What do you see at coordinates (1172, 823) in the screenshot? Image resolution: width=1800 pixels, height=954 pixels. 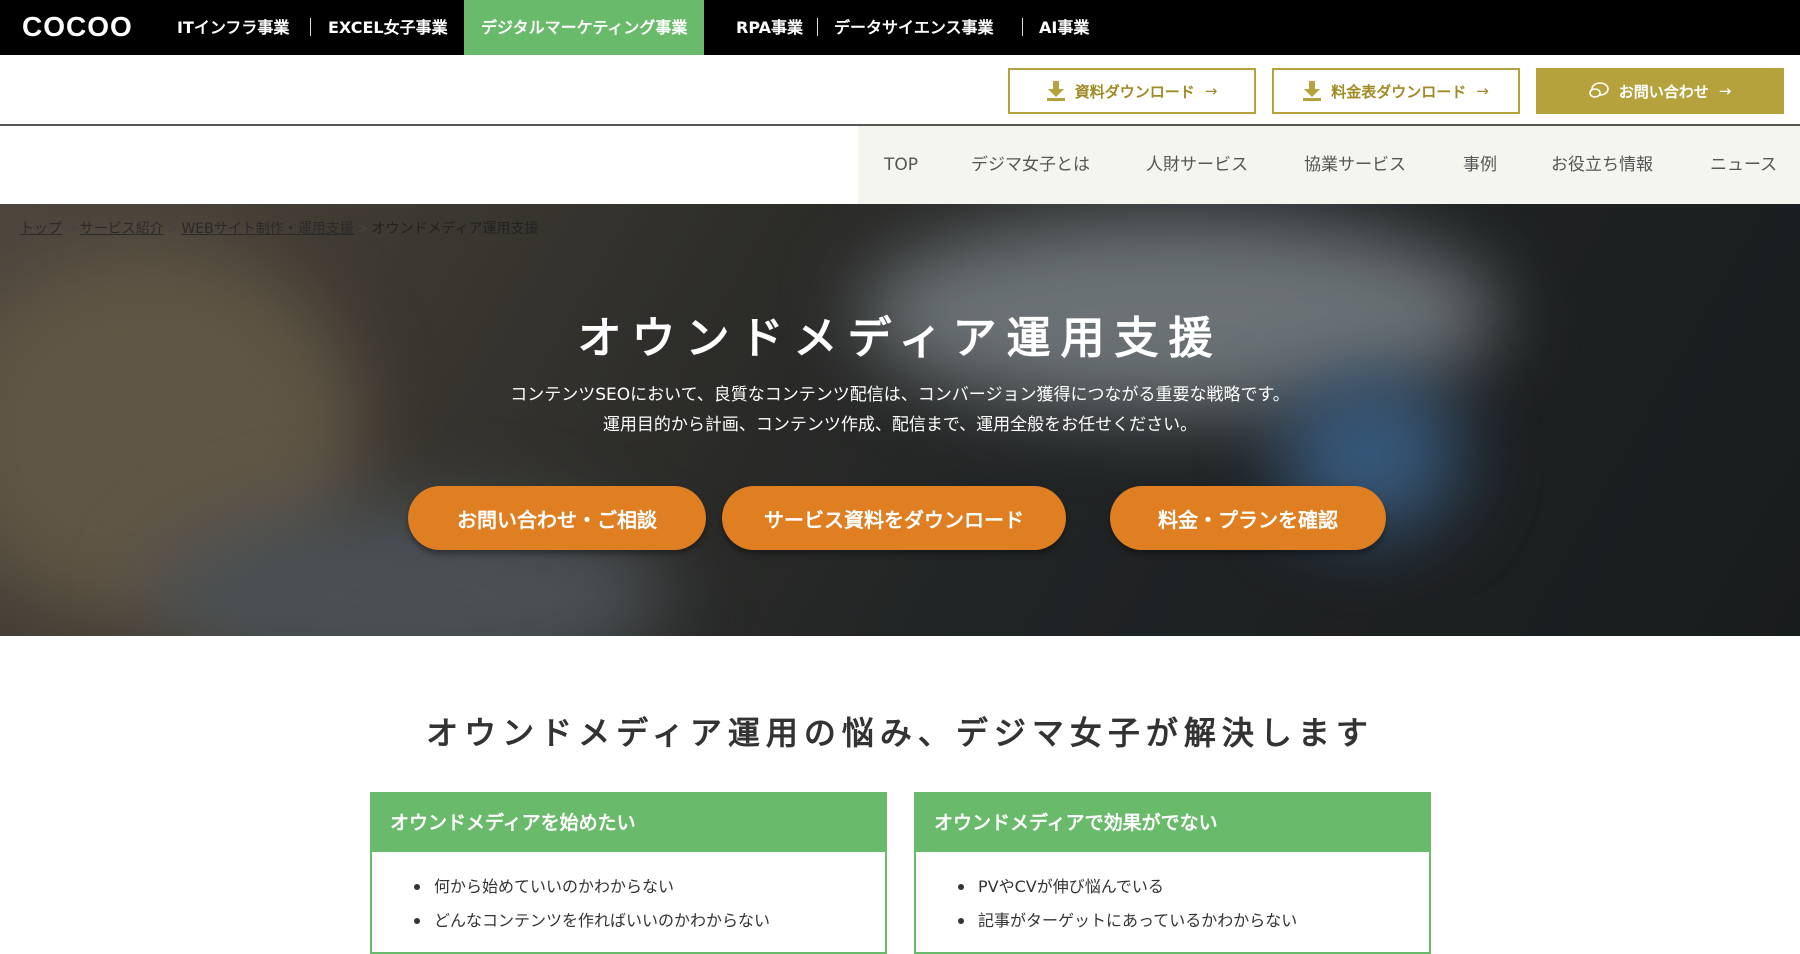 I see `worry-card-heading: オウンドメディアで効果がでない` at bounding box center [1172, 823].